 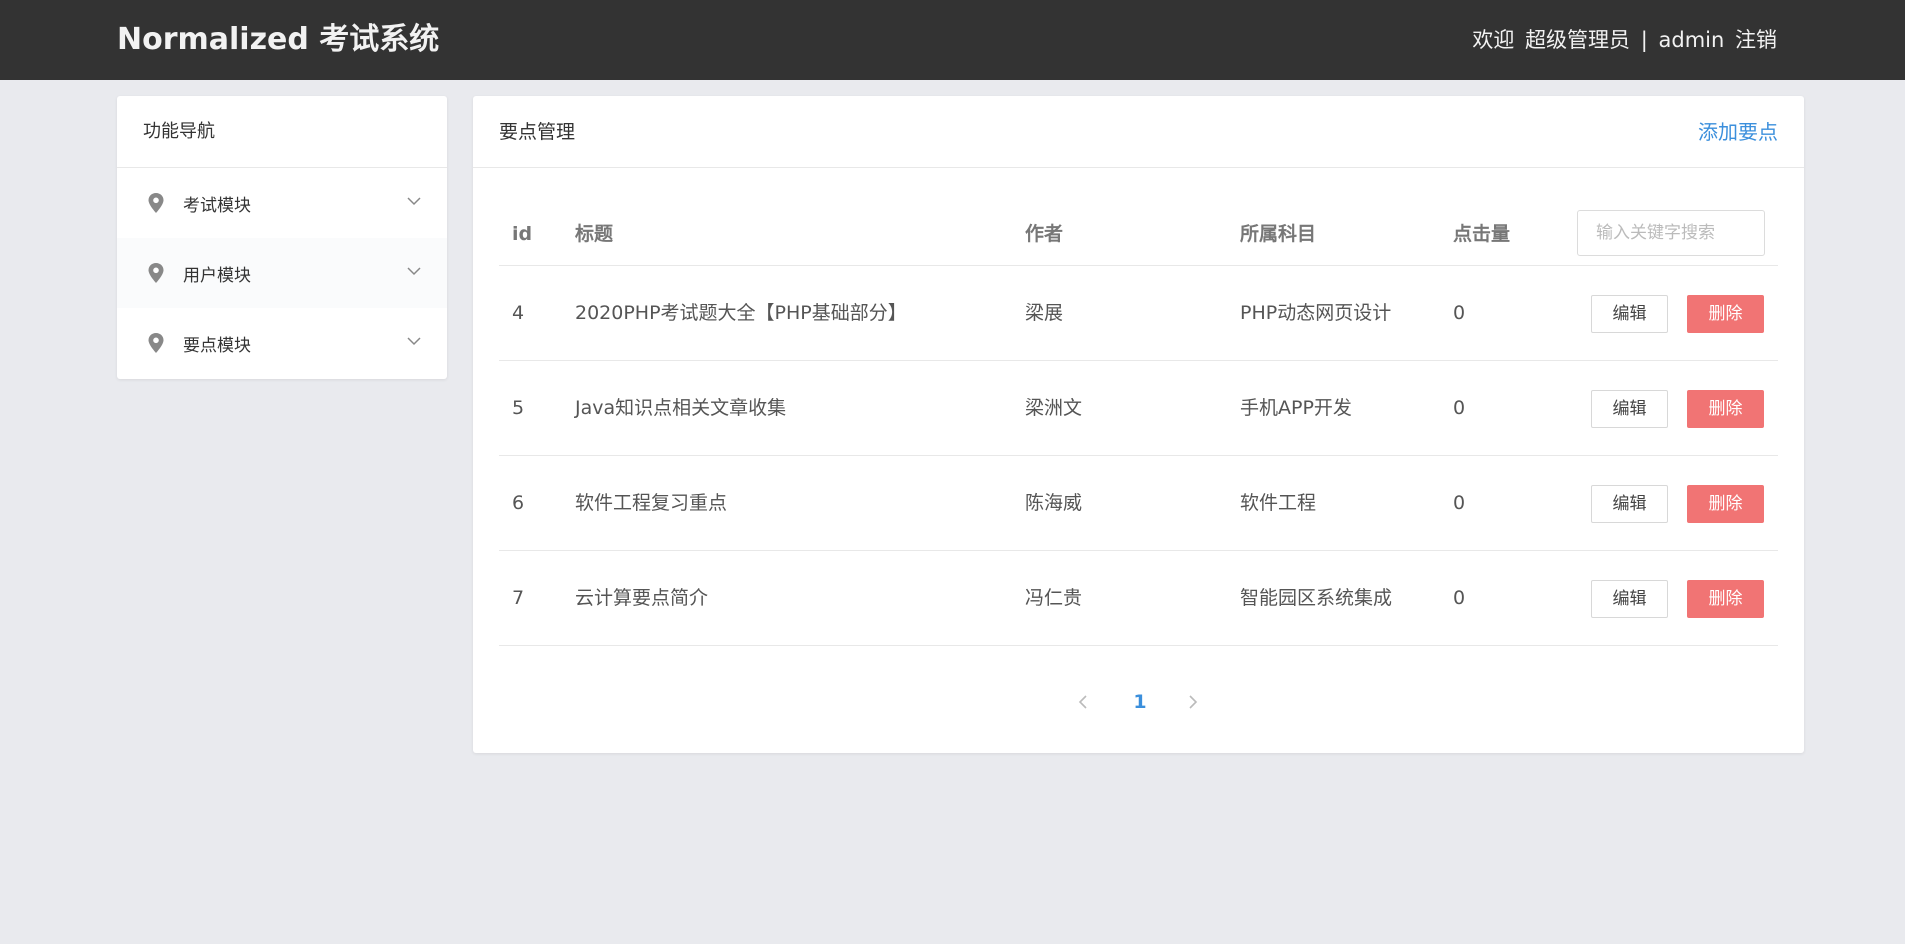 I want to click on app-title: Normalized 考试系统, so click(x=278, y=39).